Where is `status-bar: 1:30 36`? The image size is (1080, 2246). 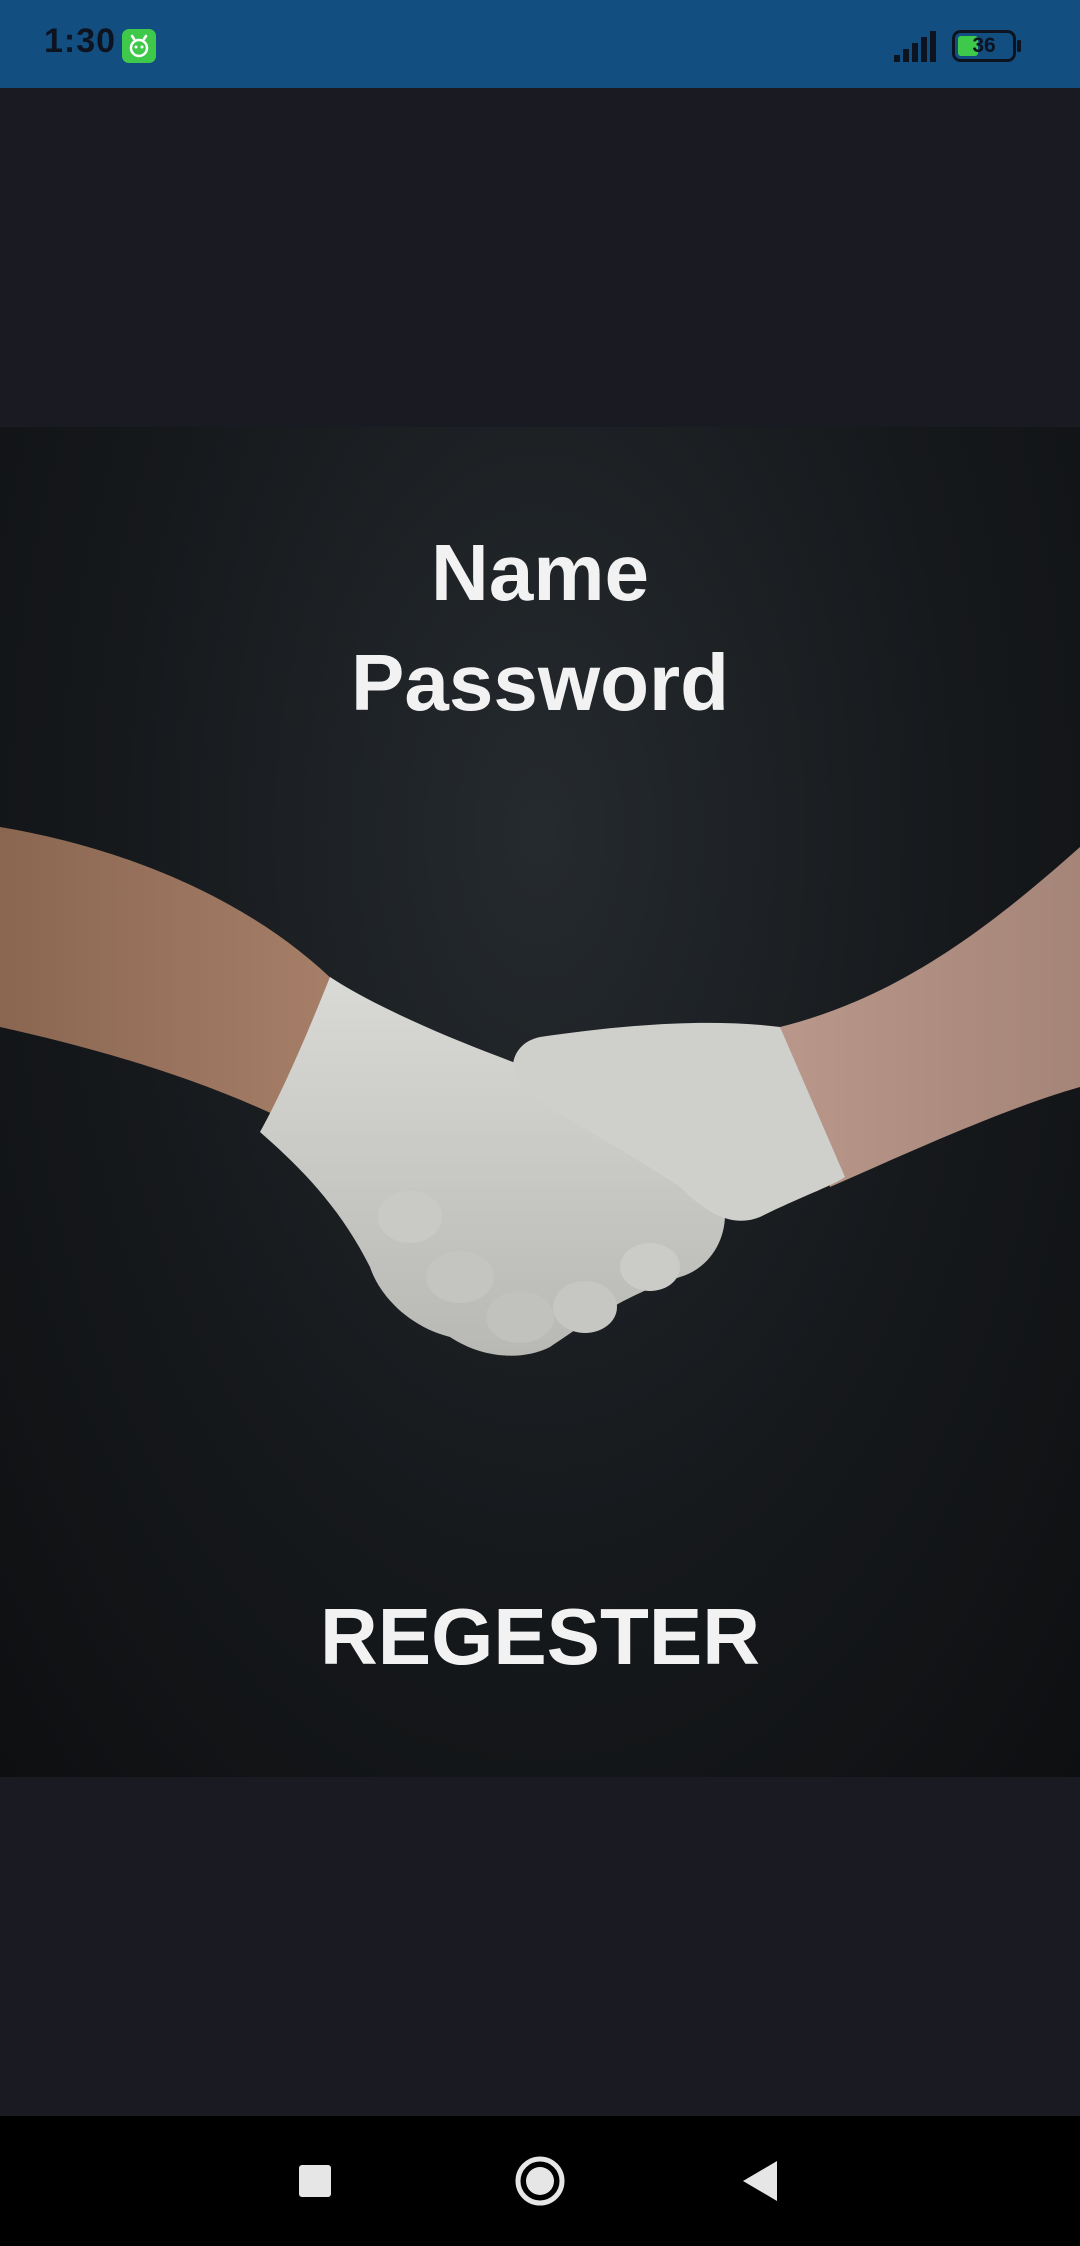 status-bar: 1:30 36 is located at coordinates (540, 44).